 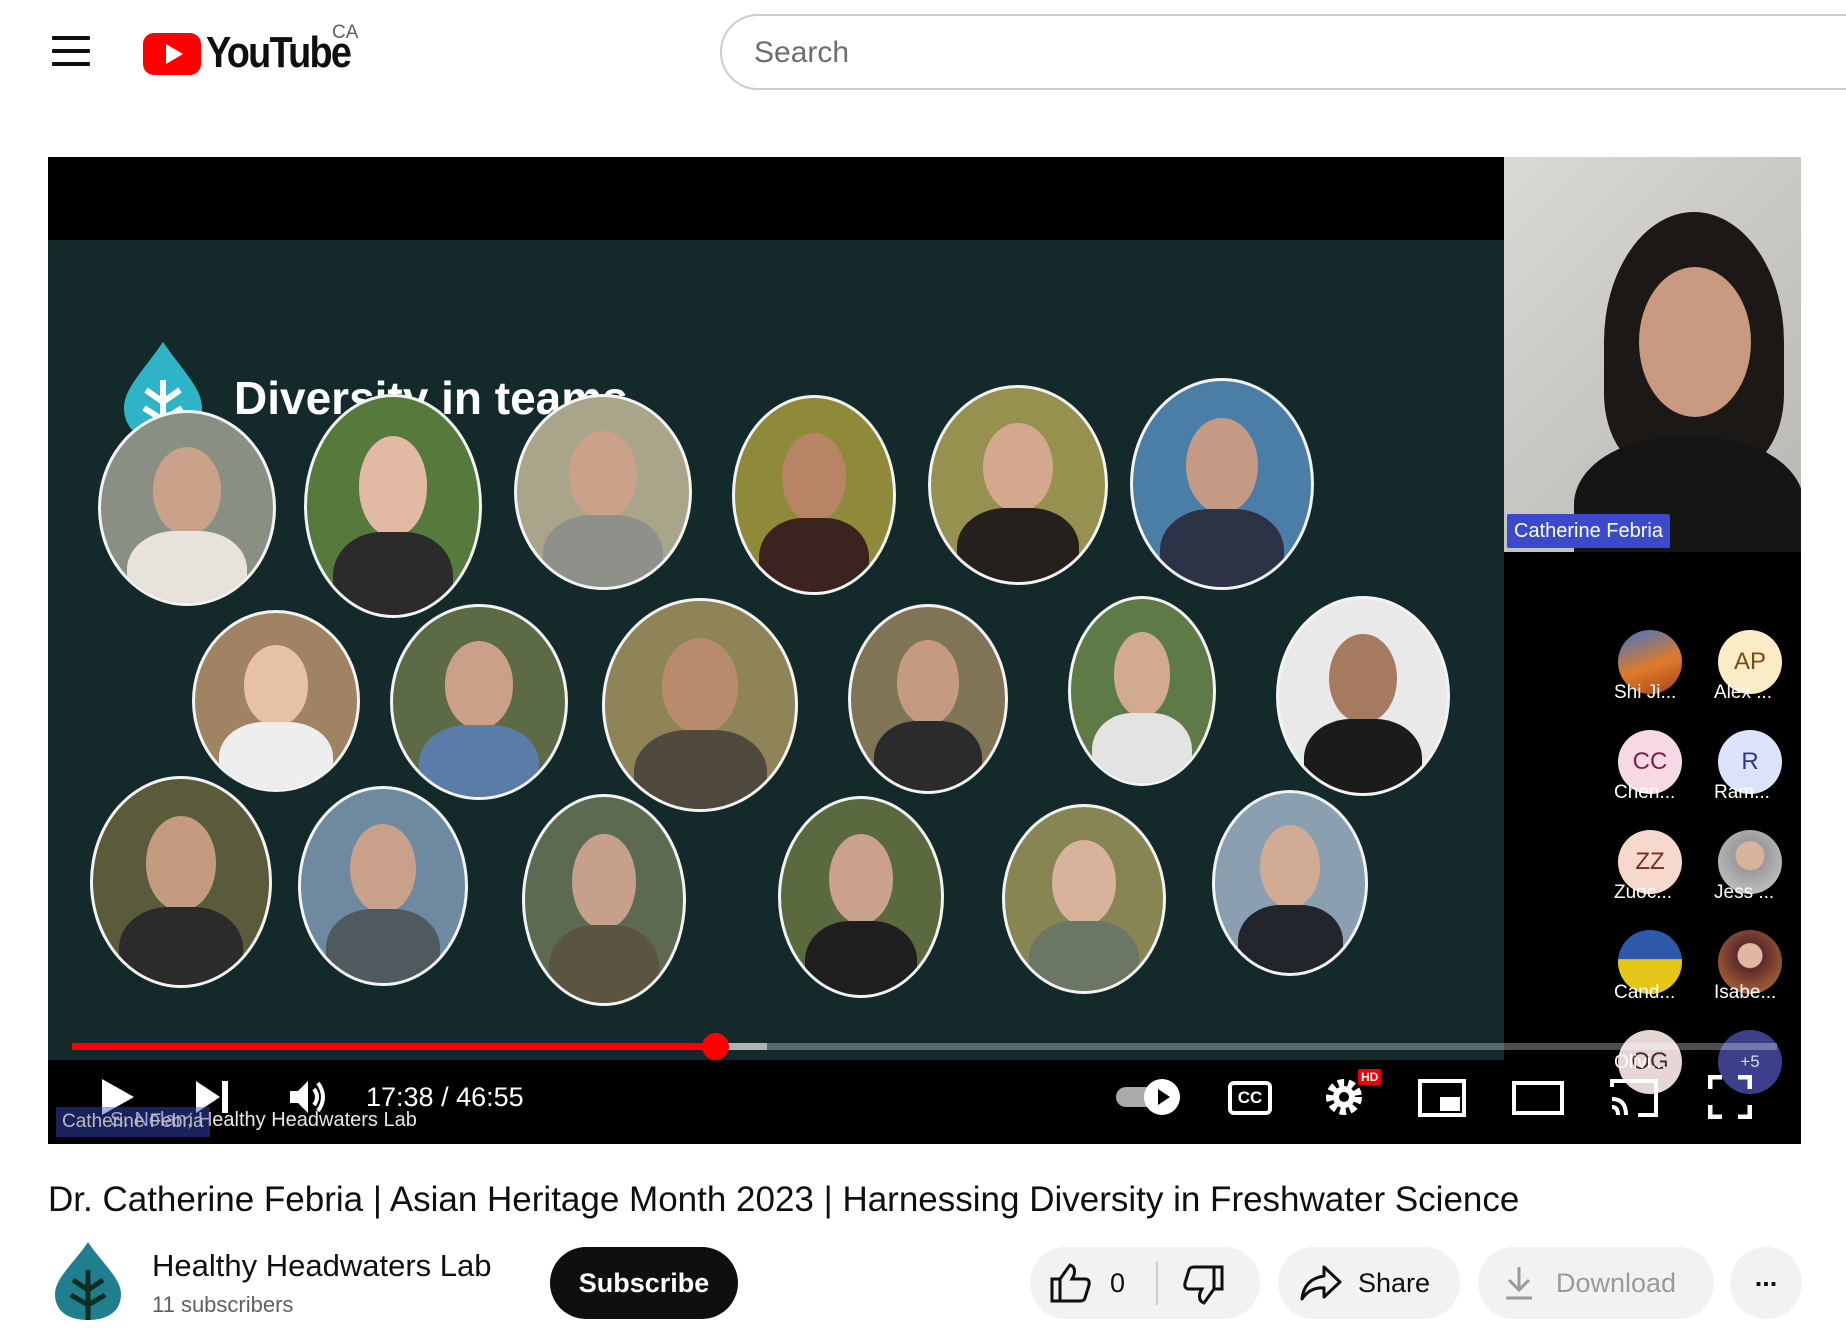 What do you see at coordinates (88, 1281) in the screenshot?
I see `channel-avatar` at bounding box center [88, 1281].